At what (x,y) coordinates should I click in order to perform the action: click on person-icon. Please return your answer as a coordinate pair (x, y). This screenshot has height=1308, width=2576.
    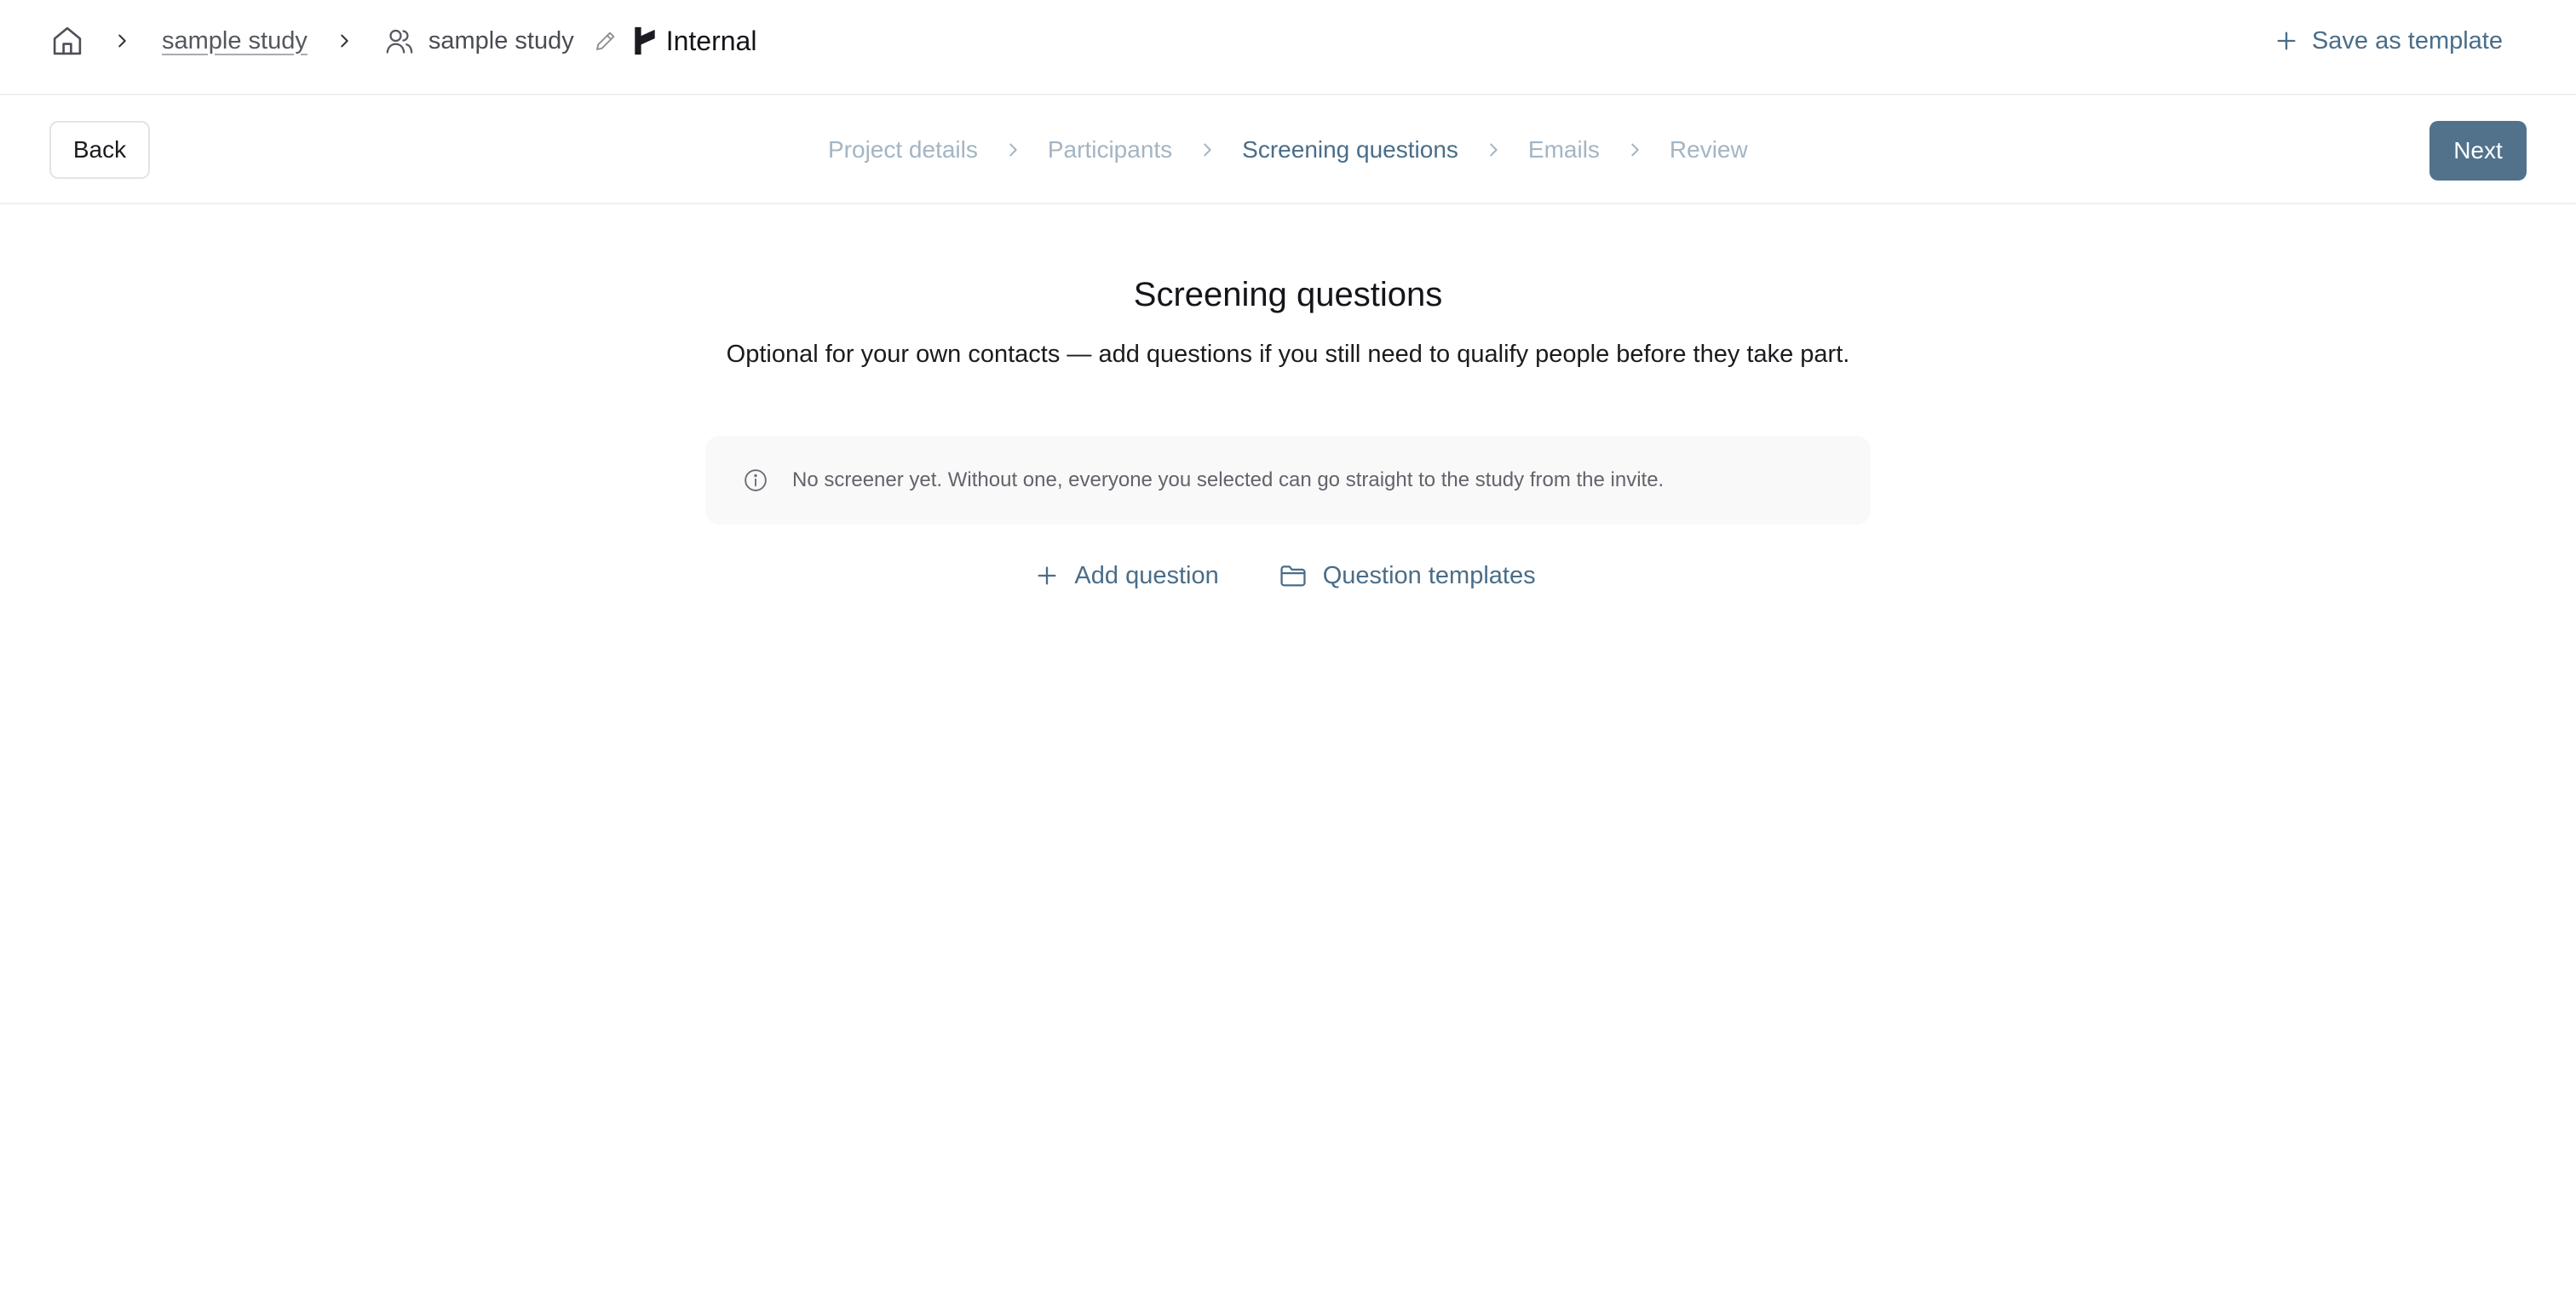
    Looking at the image, I should click on (400, 42).